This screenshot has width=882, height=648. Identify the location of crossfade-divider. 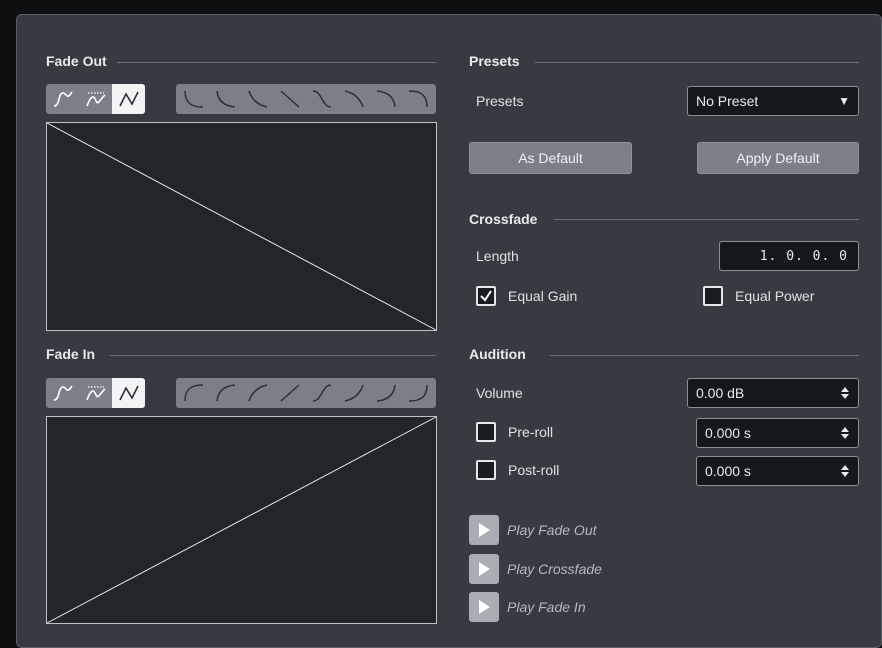
(706, 219).